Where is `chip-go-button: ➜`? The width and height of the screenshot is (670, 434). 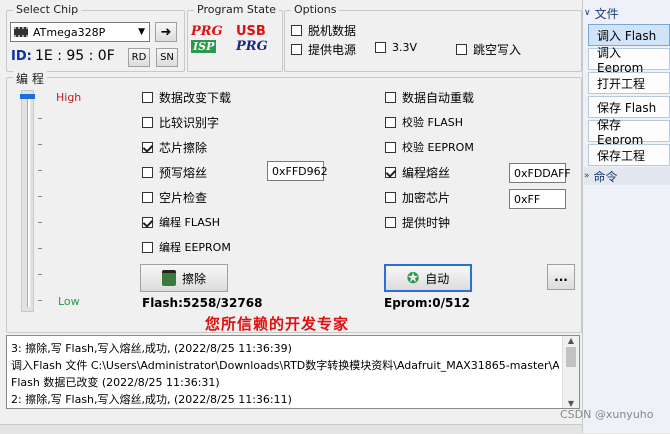 chip-go-button: ➜ is located at coordinates (166, 32).